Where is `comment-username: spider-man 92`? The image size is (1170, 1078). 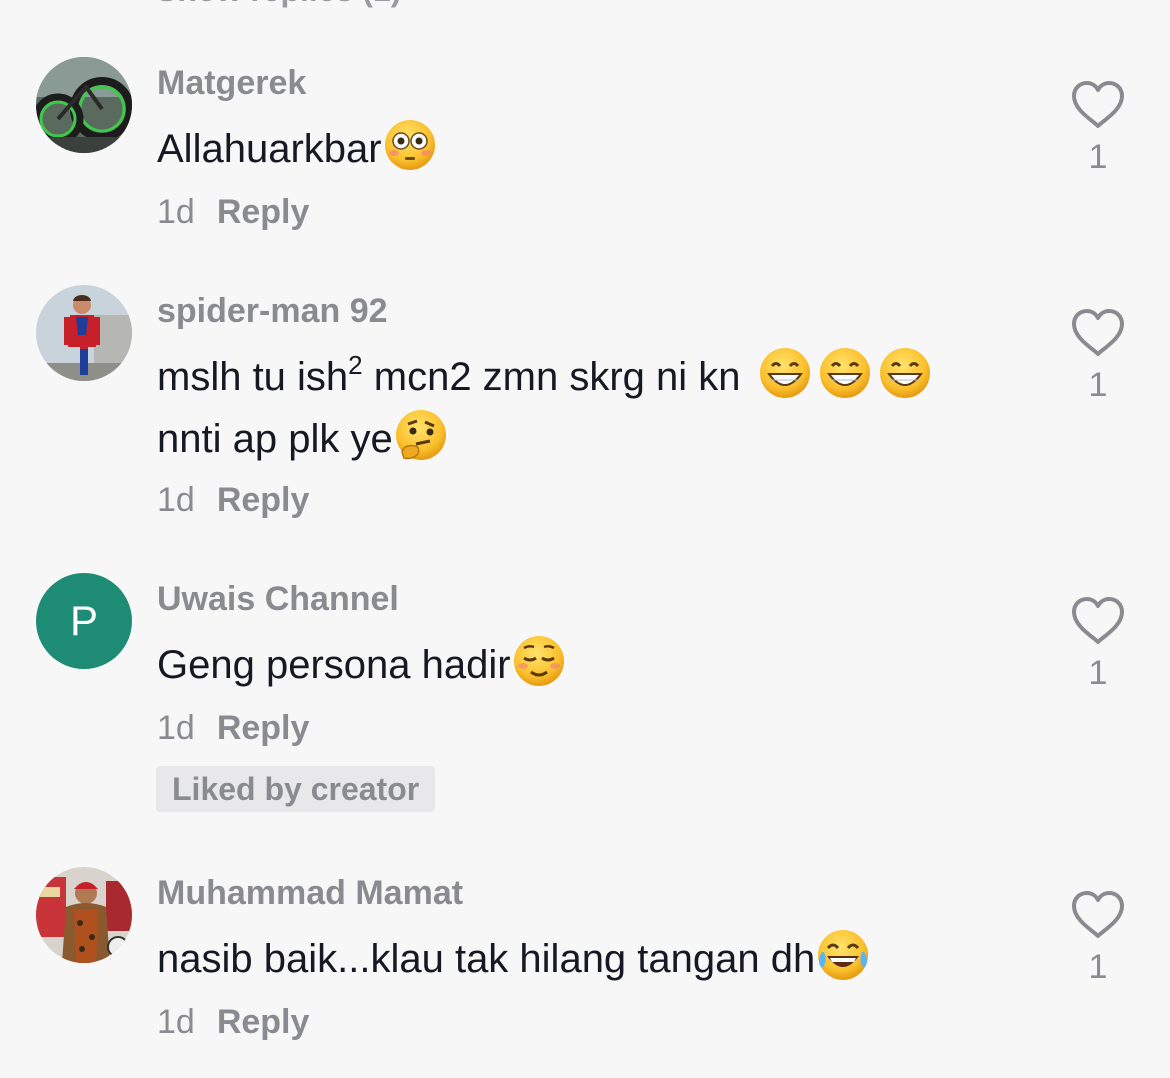
comment-username: spider-man 92 is located at coordinates (272, 311).